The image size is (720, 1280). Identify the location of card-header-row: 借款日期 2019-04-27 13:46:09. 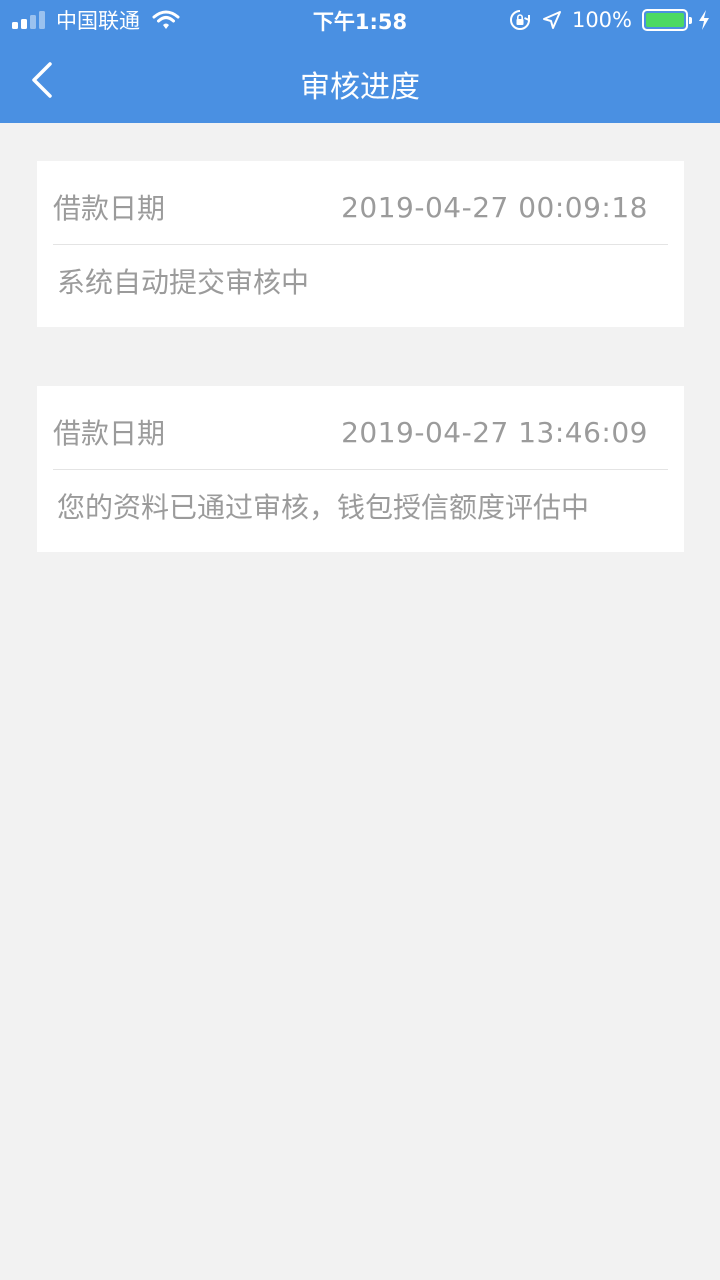
(350, 432).